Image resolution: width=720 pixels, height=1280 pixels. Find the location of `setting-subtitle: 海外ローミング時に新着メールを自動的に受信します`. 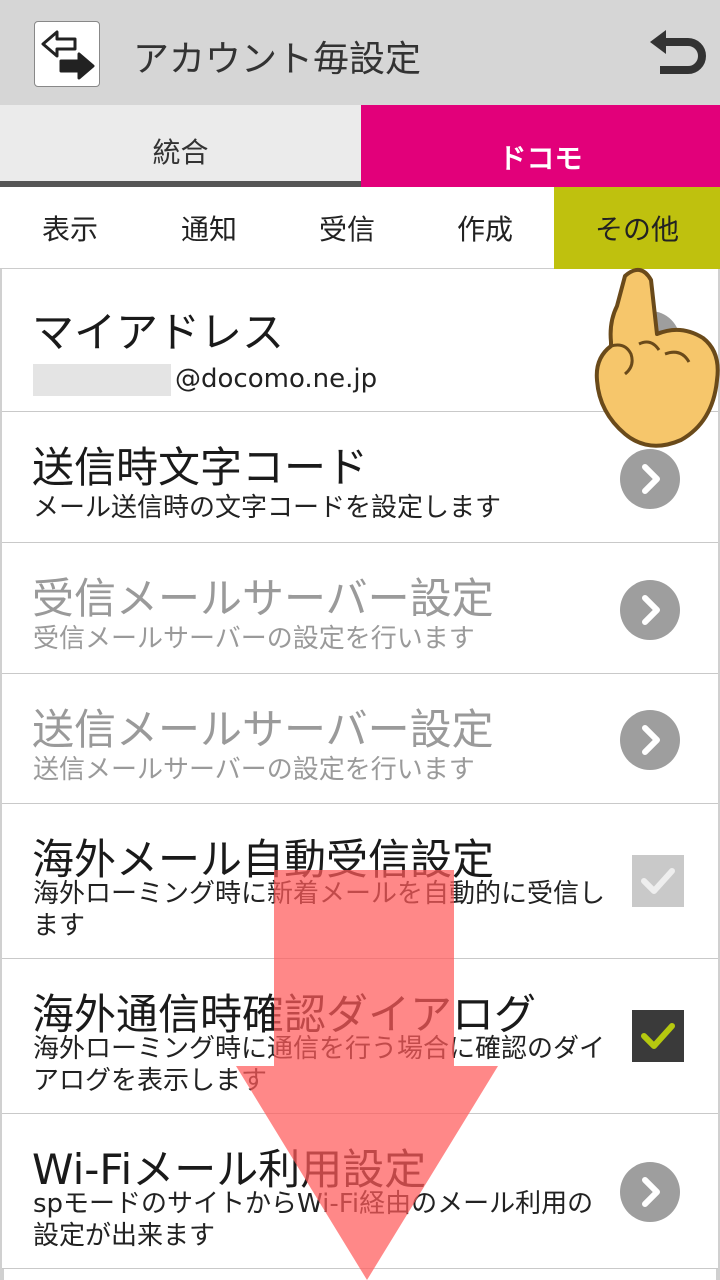

setting-subtitle: 海外ローミング時に新着メールを自動的に受信します is located at coordinates (319, 910).